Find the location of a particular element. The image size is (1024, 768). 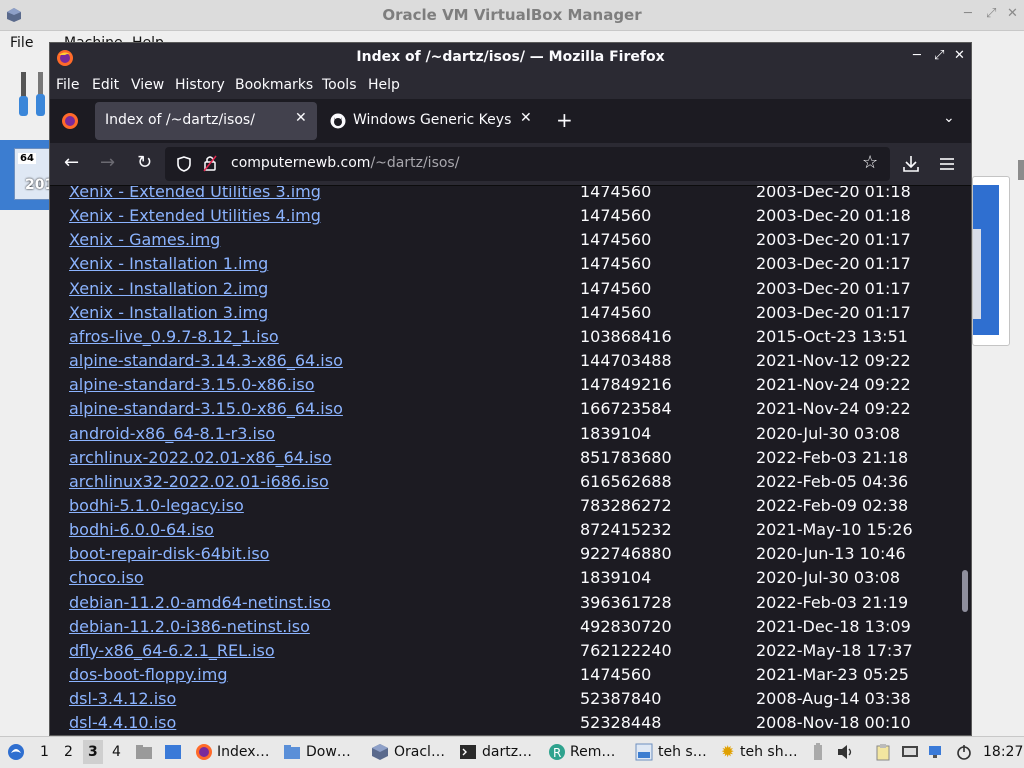

forward-icon: → is located at coordinates (107, 162).